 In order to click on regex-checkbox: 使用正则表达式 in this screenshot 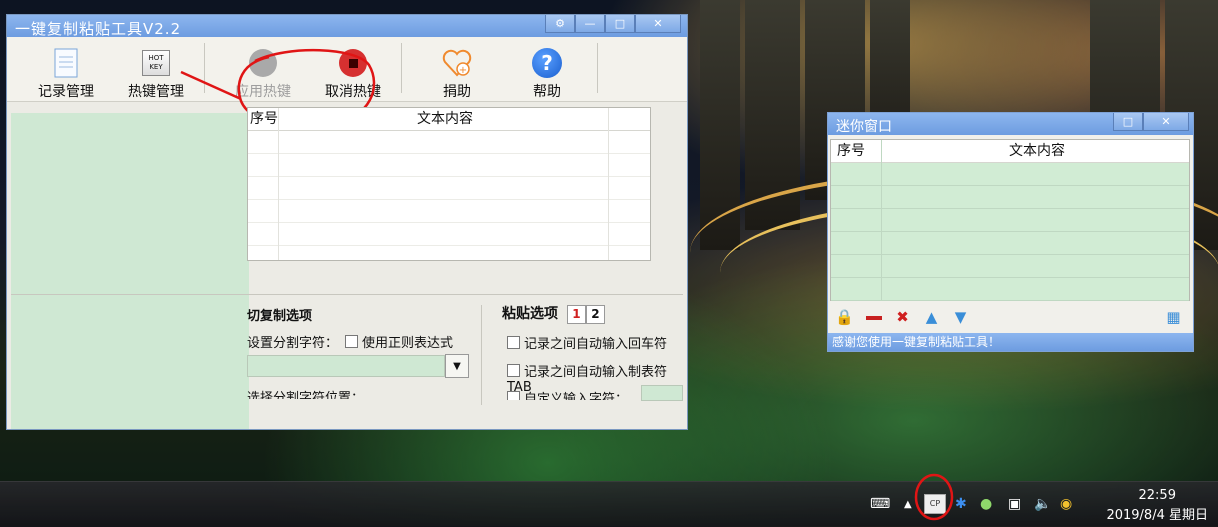, I will do `click(399, 341)`.